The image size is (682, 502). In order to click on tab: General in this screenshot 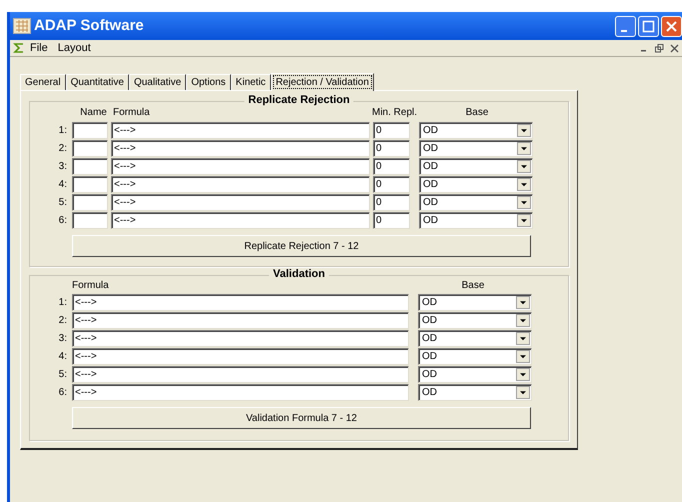, I will do `click(43, 82)`.